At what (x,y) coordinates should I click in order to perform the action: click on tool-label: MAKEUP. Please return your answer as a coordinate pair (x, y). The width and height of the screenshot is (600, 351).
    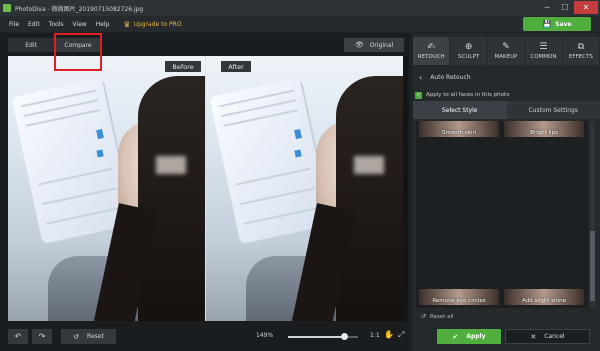
    Looking at the image, I should click on (506, 57).